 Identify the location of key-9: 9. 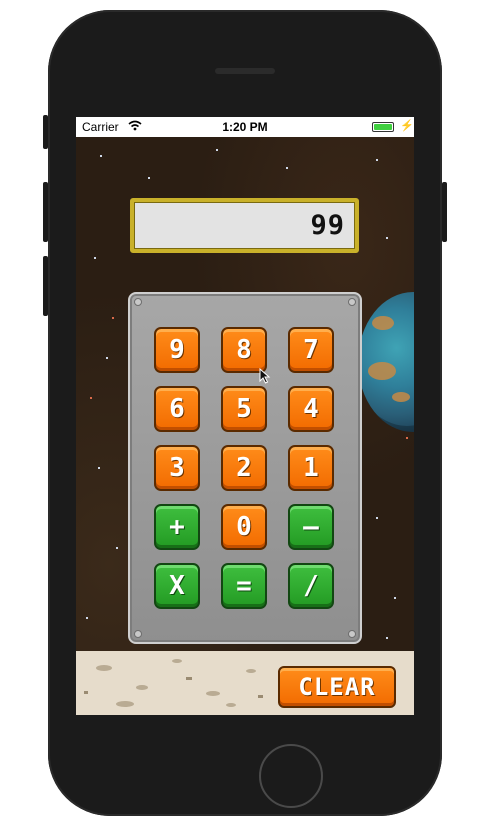
(177, 350).